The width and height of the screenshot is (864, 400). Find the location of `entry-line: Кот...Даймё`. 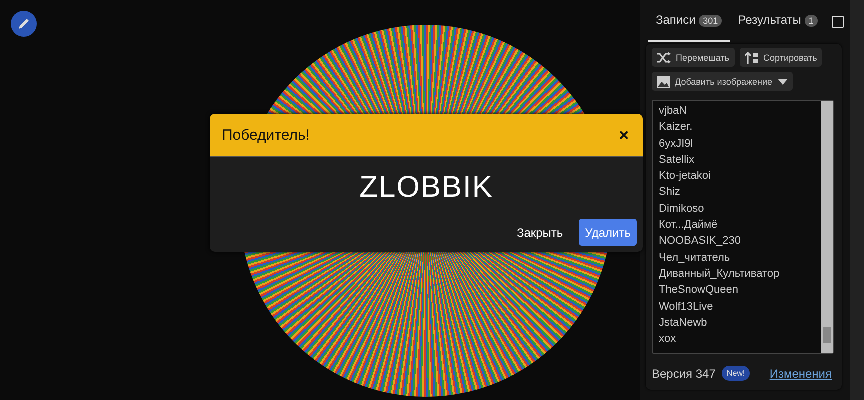

entry-line: Кот...Даймё is located at coordinates (689, 226).